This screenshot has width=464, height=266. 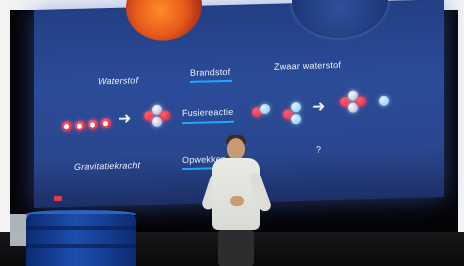 What do you see at coordinates (236, 194) in the screenshot?
I see `speaker-shirt` at bounding box center [236, 194].